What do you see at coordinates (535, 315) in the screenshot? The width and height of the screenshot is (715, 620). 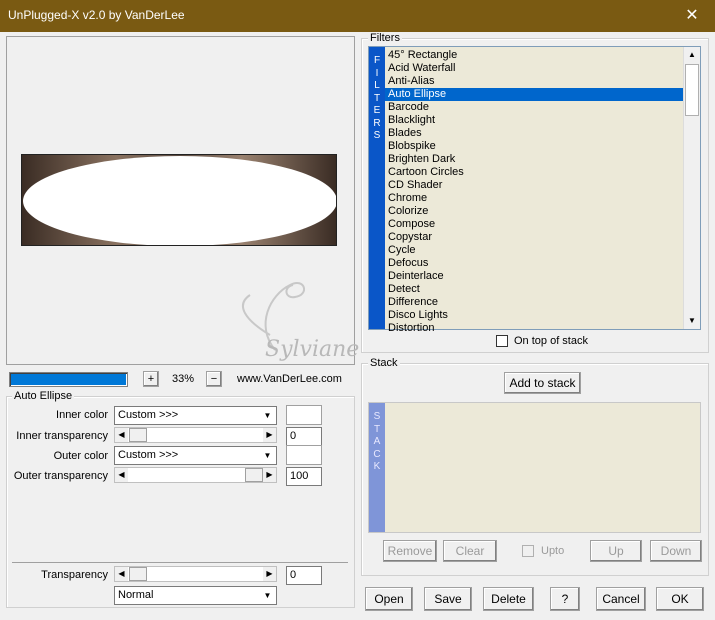 I see `filter-list-item: Disco Lights` at bounding box center [535, 315].